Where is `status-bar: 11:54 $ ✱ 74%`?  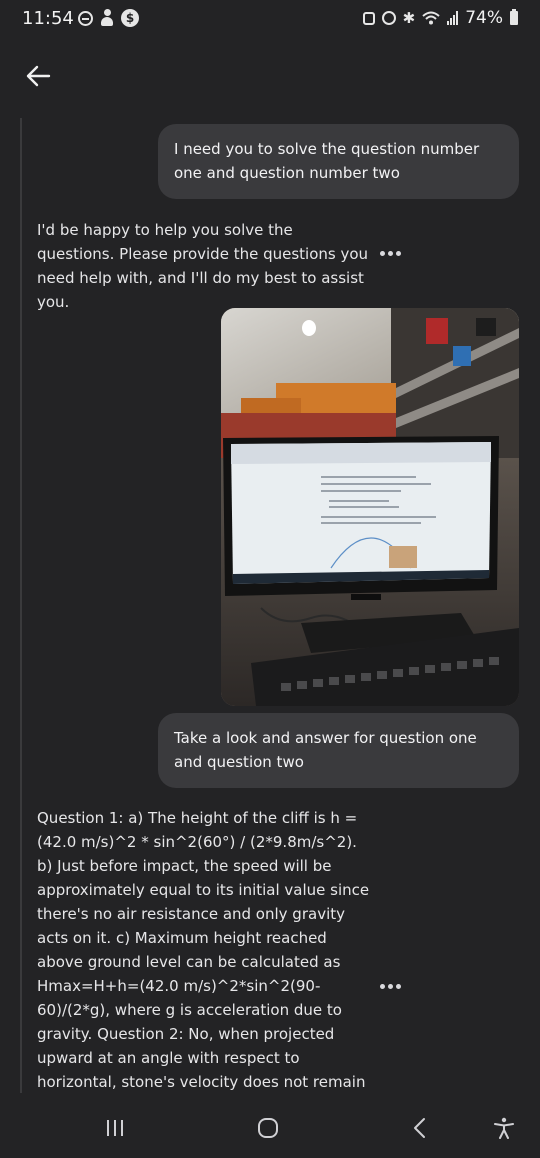 status-bar: 11:54 $ ✱ 74% is located at coordinates (270, 20).